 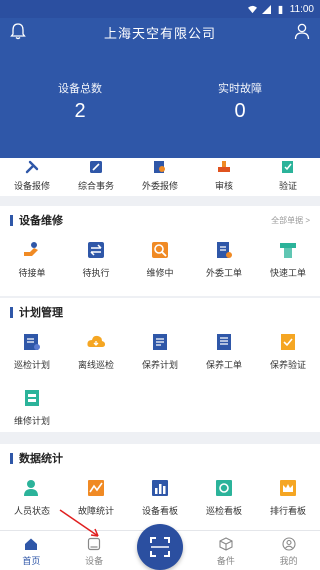 What do you see at coordinates (290, 220) in the screenshot?
I see `all-documents-link: 全部单据 >` at bounding box center [290, 220].